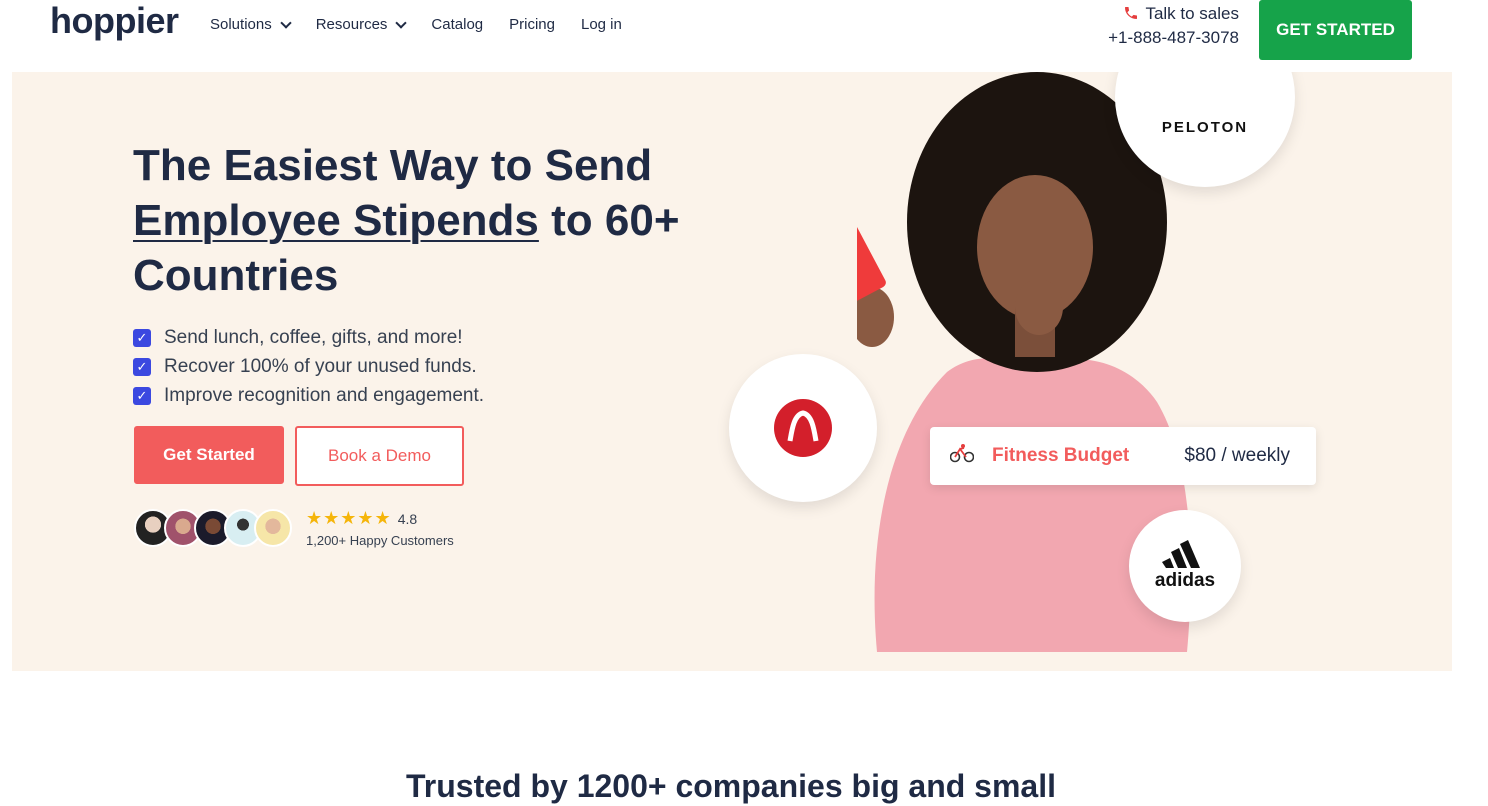 Image resolution: width=1488 pixels, height=806 pixels. I want to click on nav-resources-label: Resources, so click(351, 24).